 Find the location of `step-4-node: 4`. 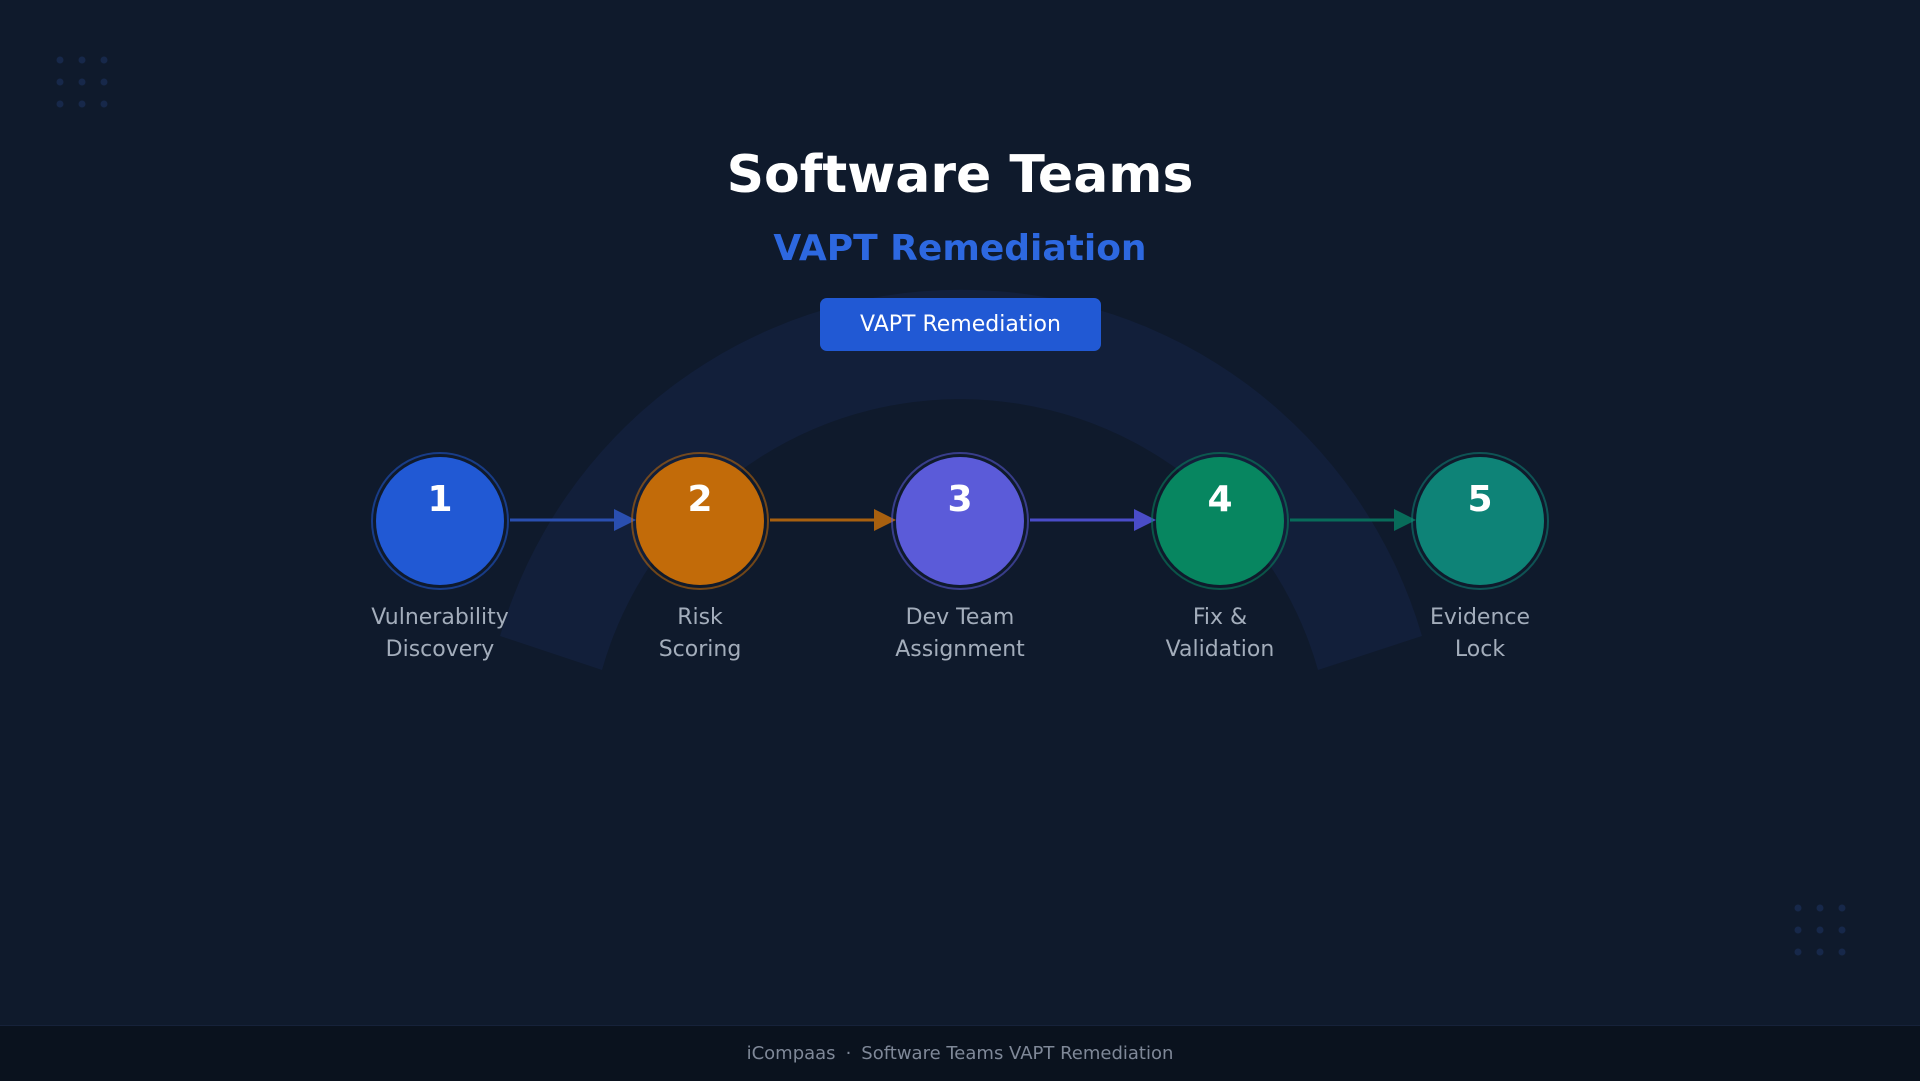

step-4-node: 4 is located at coordinates (1220, 521).